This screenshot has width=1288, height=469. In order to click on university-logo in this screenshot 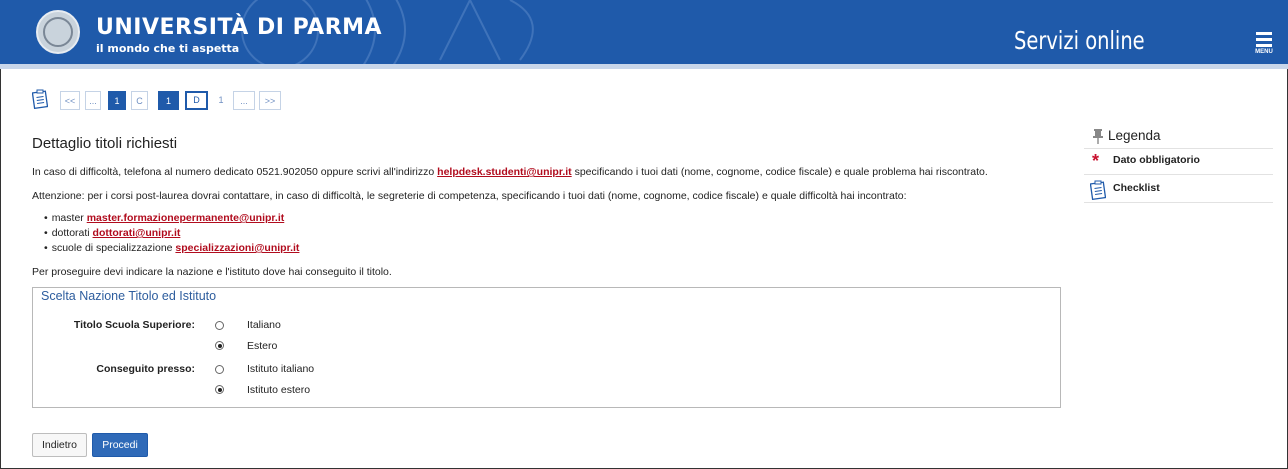, I will do `click(58, 32)`.